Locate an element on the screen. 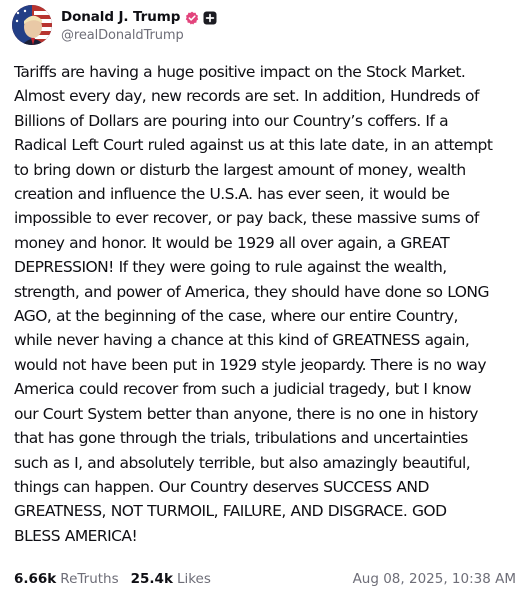 This screenshot has height=600, width=530. post-line: BLESS AMERICA! is located at coordinates (76, 535).